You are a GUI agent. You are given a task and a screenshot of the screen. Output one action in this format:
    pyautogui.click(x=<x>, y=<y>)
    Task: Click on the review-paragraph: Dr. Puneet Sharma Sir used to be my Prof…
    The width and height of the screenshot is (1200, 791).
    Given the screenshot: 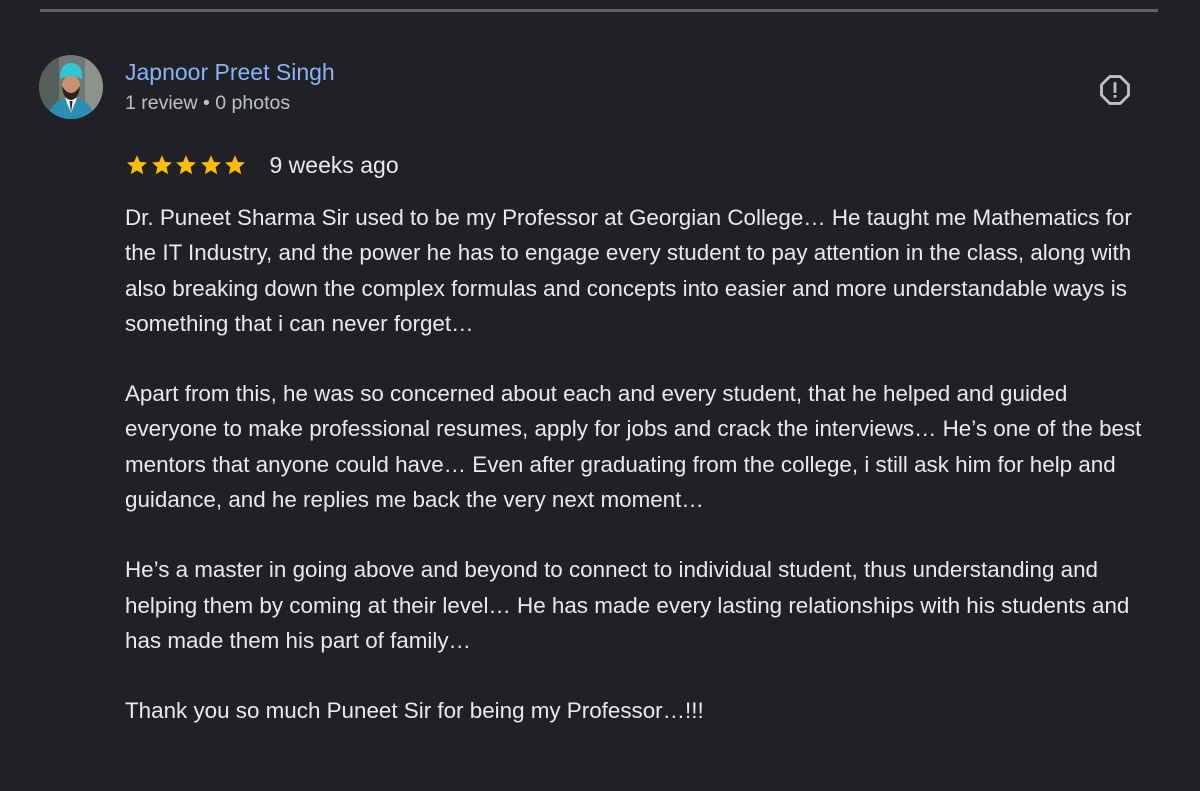 What is the action you would take?
    pyautogui.click(x=628, y=270)
    